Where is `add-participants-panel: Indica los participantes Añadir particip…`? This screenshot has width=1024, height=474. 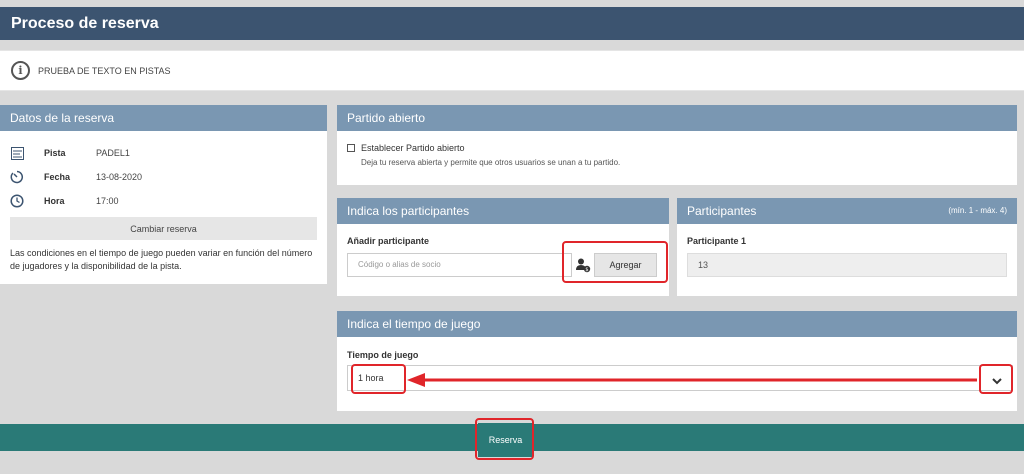
add-participants-panel: Indica los participantes Añadir particip… is located at coordinates (503, 247).